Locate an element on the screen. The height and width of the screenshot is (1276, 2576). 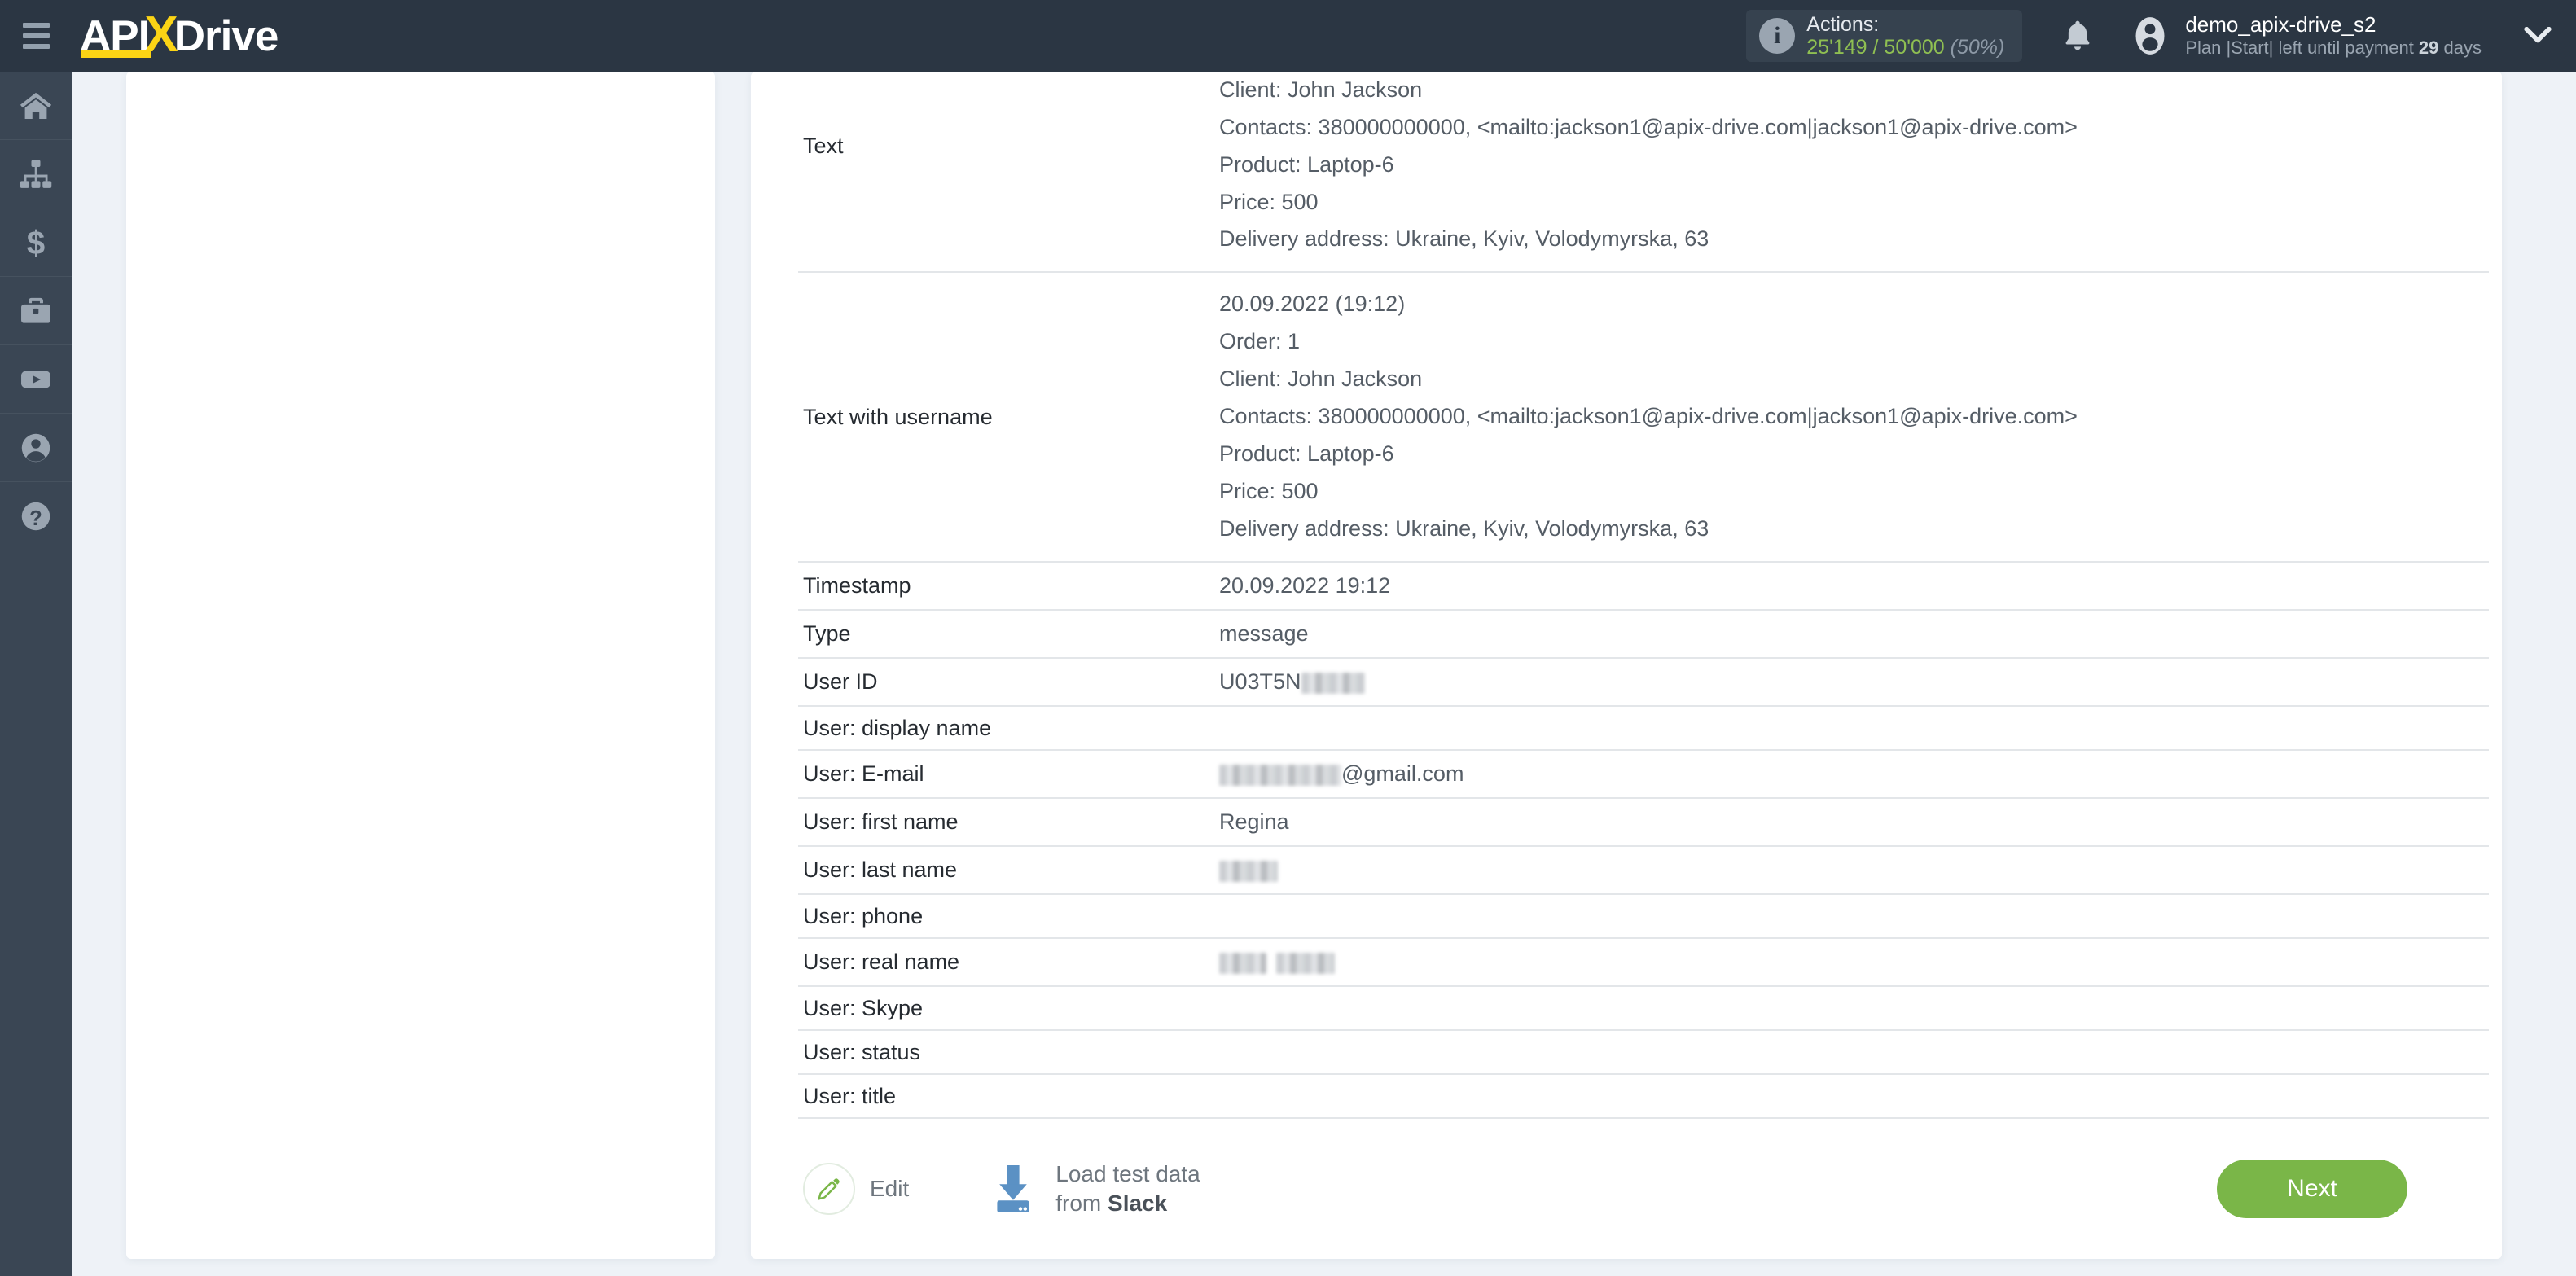
left-sidebar: $ ? is located at coordinates (36, 674).